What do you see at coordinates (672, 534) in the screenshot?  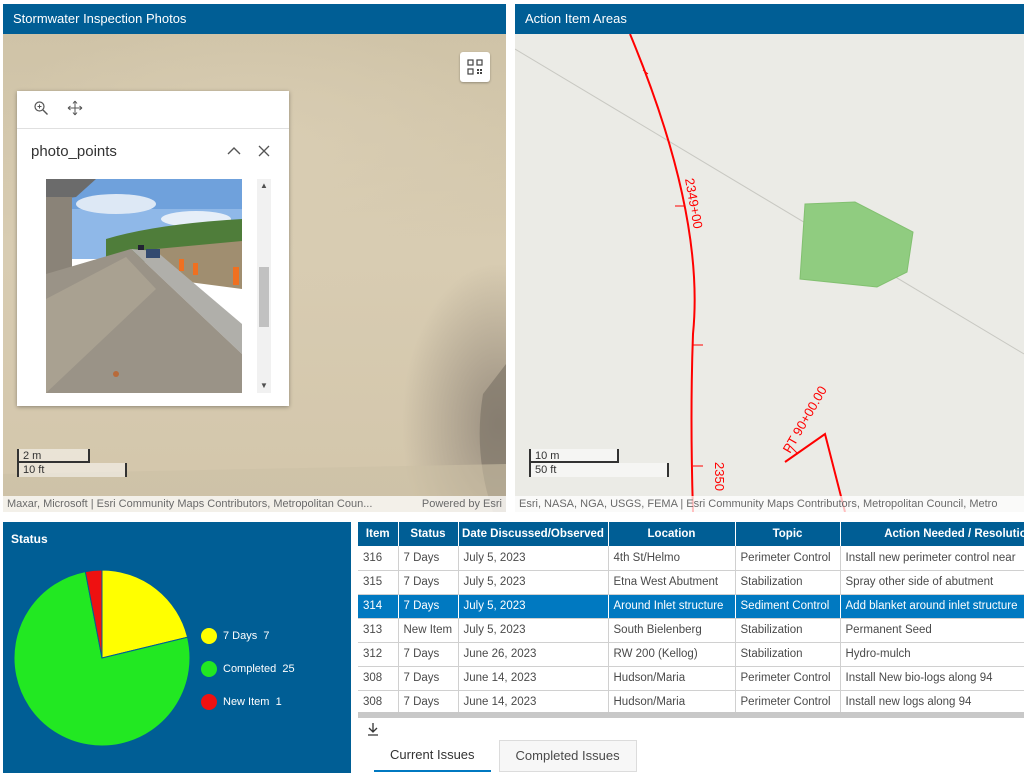 I see `col-header-location: Location` at bounding box center [672, 534].